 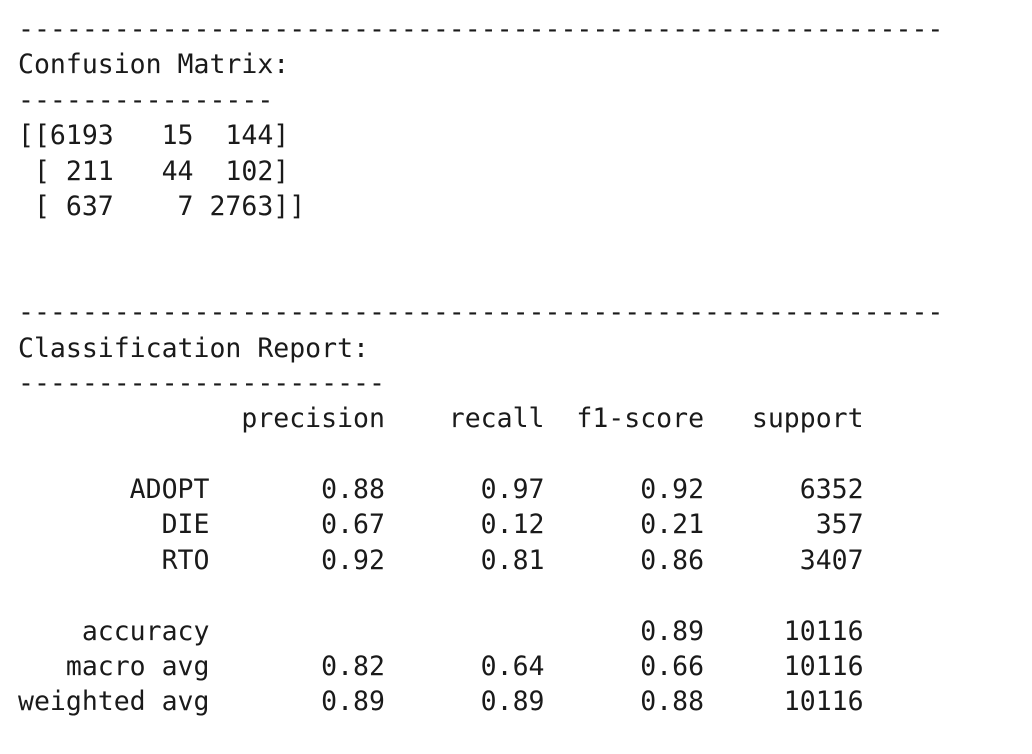 I want to click on confusion-matrix-heading: Confusion Matrix:, so click(x=154, y=65).